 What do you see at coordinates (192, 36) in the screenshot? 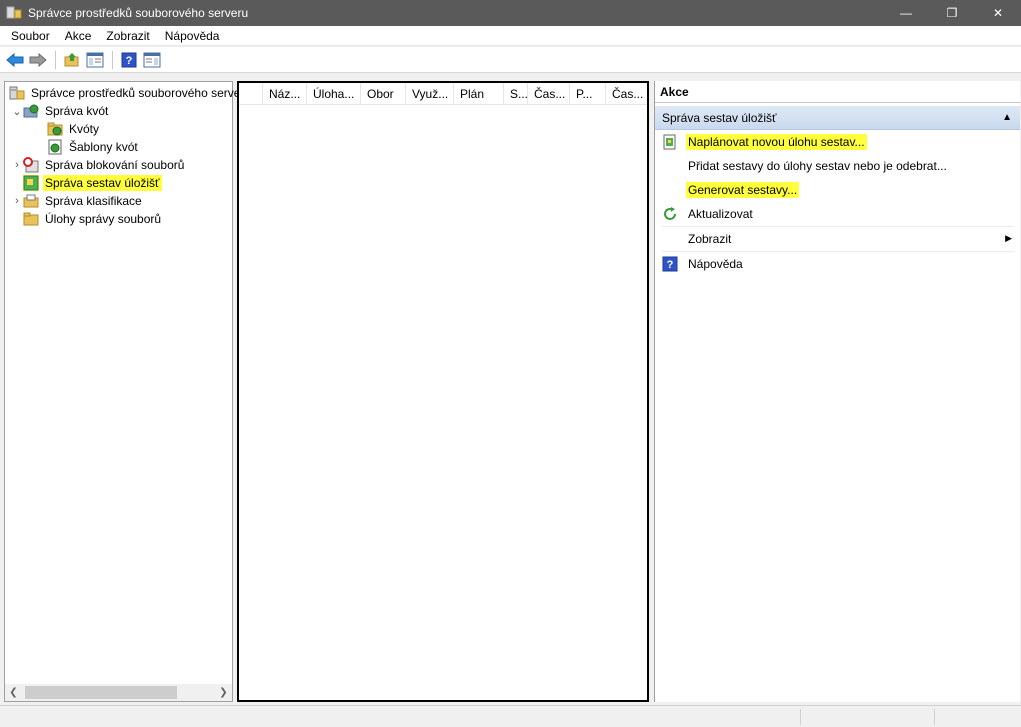
I see `menu-napoveda: Nápověda` at bounding box center [192, 36].